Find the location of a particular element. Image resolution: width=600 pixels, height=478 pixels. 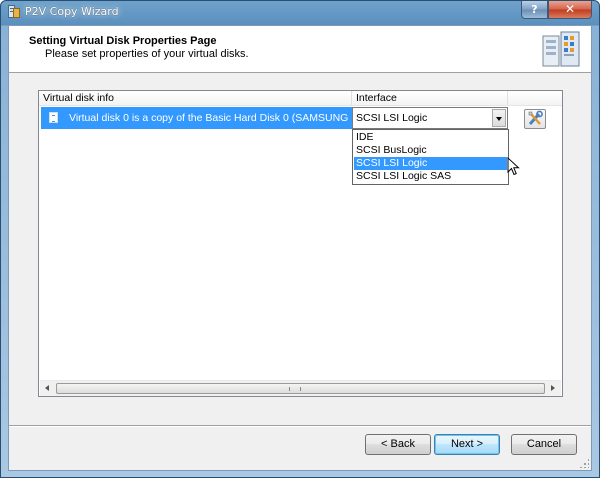

server-migration-logo-icon is located at coordinates (561, 49).